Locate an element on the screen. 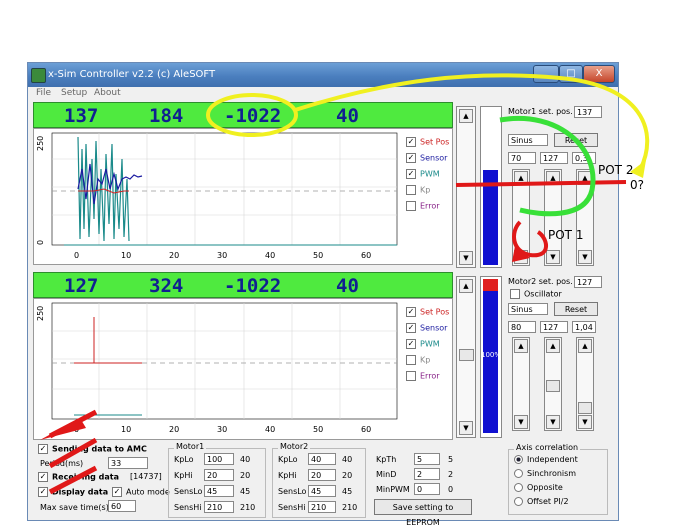 The image size is (673, 530). motor2-level-scrollbar: ▲ ▼ is located at coordinates (466, 357).